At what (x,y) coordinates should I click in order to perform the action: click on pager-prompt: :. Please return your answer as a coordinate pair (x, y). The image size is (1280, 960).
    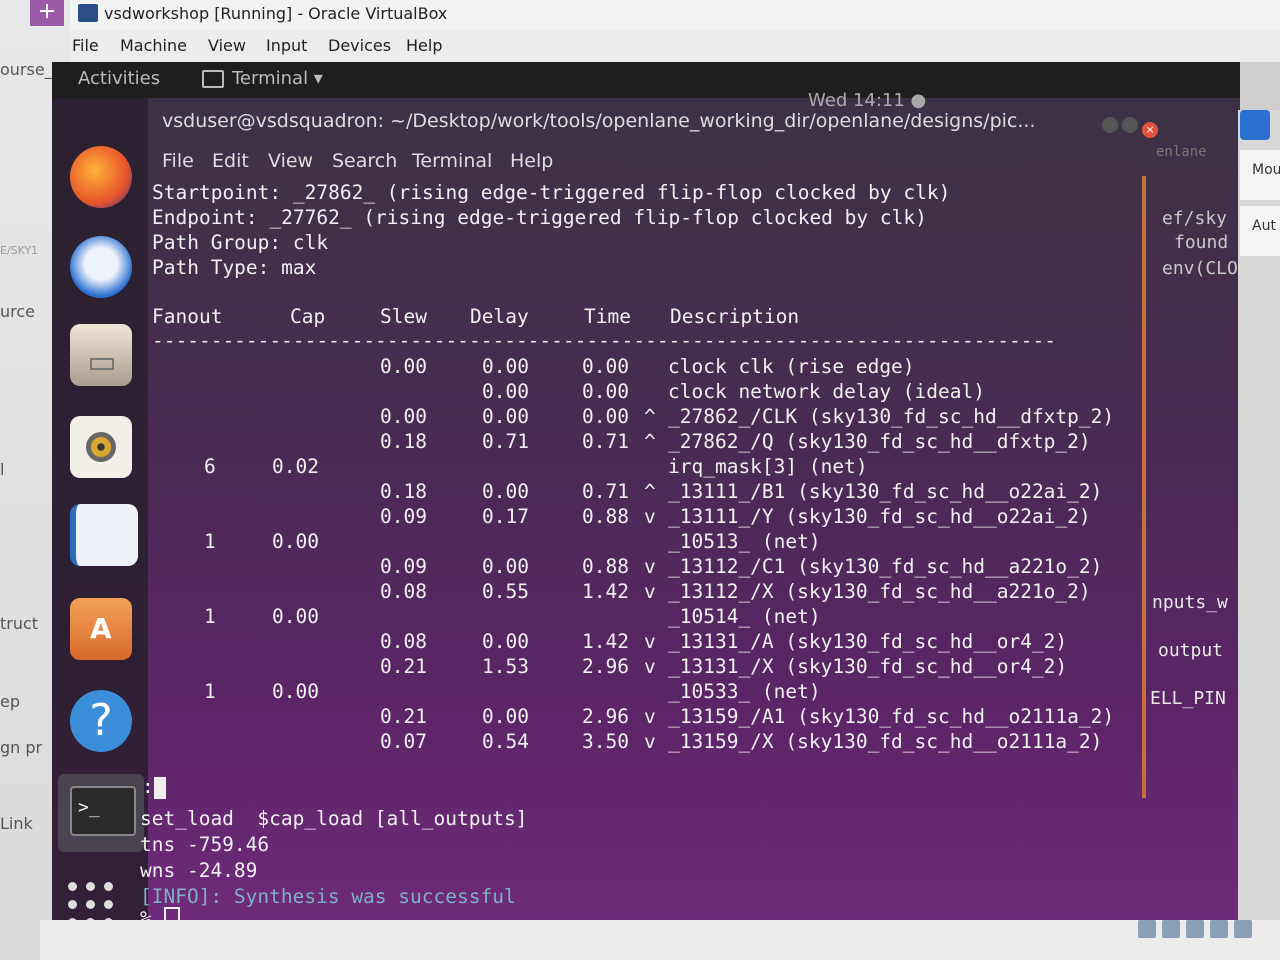
    Looking at the image, I should click on (154, 786).